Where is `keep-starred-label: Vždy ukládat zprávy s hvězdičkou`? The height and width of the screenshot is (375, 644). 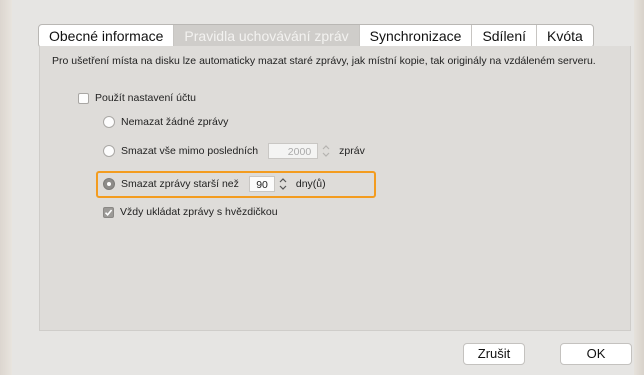 keep-starred-label: Vždy ukládat zprávy s hvězdičkou is located at coordinates (199, 212).